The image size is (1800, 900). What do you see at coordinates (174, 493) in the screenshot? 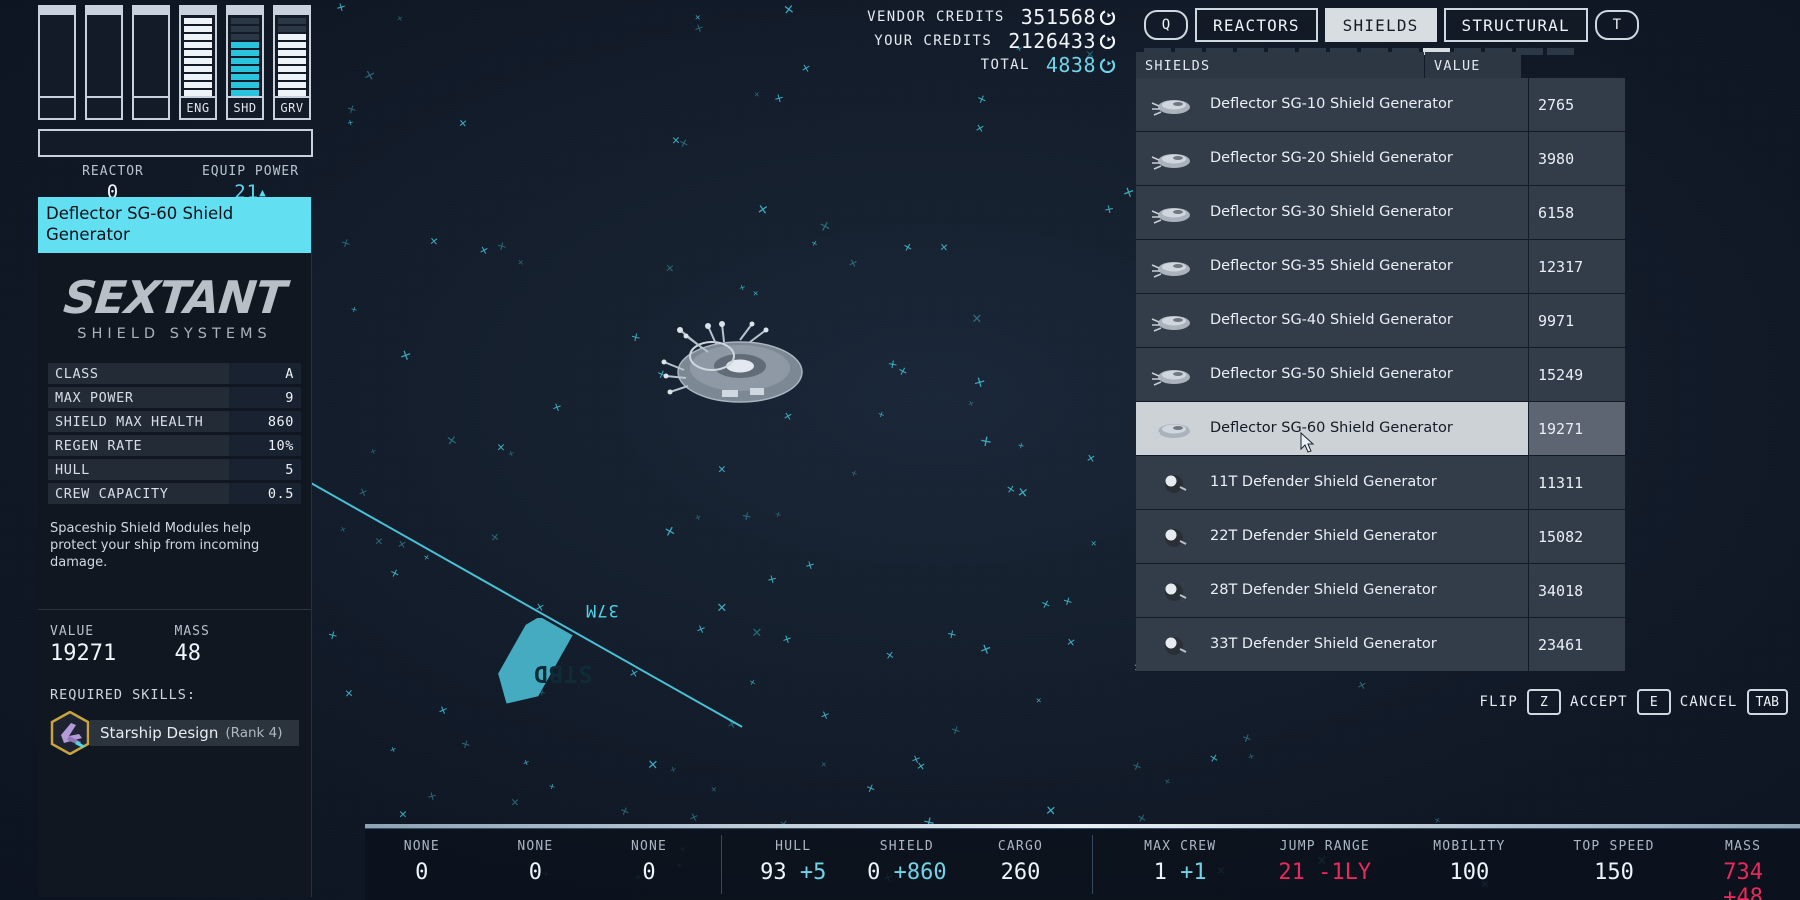
I see `stat-row: CREW CAPACITY 0.5` at bounding box center [174, 493].